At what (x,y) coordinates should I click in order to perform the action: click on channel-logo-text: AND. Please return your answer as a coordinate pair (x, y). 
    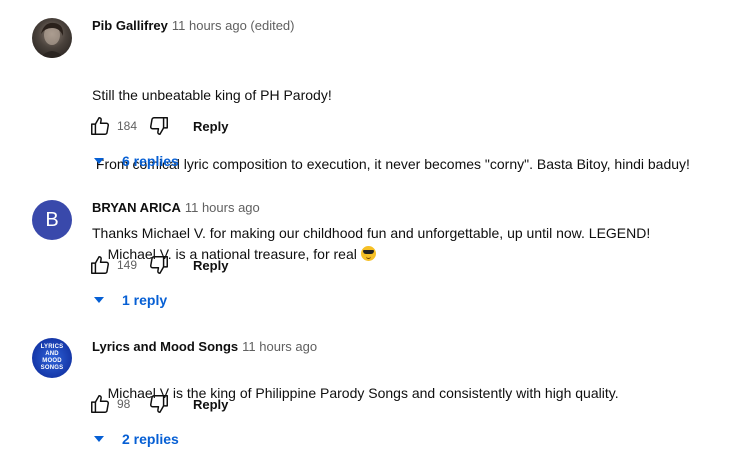
    Looking at the image, I should click on (52, 354).